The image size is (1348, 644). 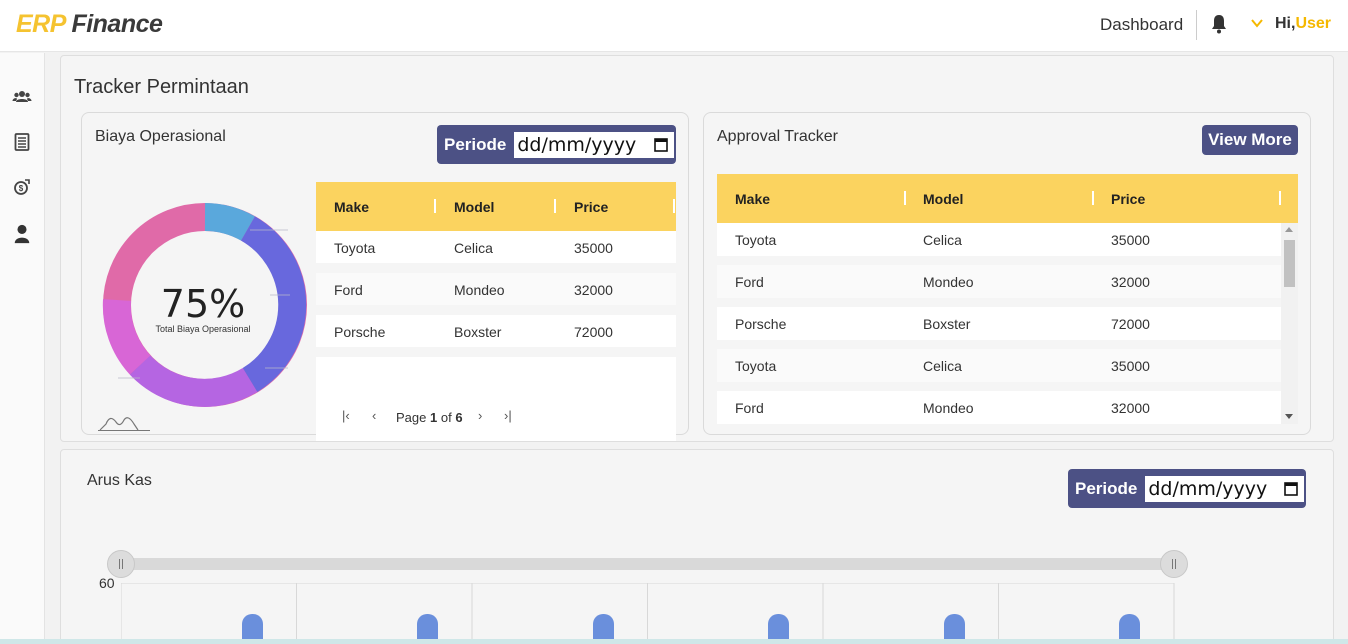 I want to click on arus-kas-date-input: dd/mm/yyyy, so click(x=1225, y=488).